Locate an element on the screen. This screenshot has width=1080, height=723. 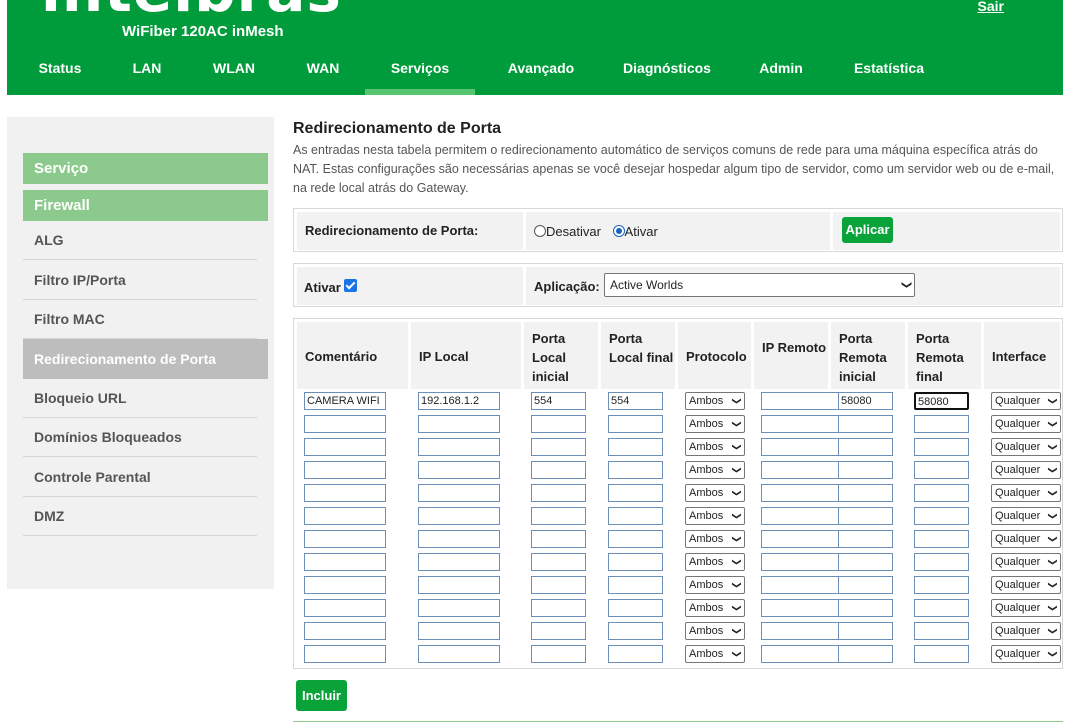
sidebar-item-filtro-mac: Filtro MAC is located at coordinates (140, 319).